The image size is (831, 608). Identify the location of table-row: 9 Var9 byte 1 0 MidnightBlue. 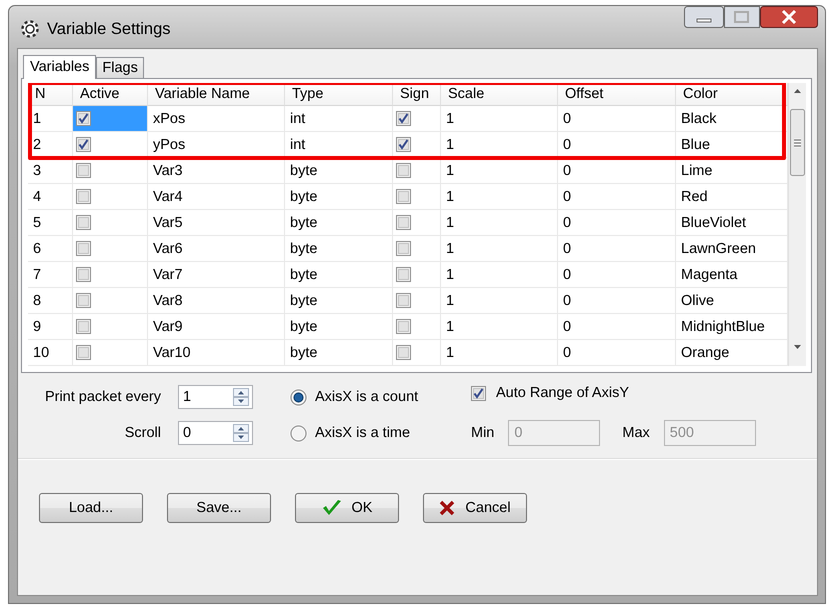
(408, 327).